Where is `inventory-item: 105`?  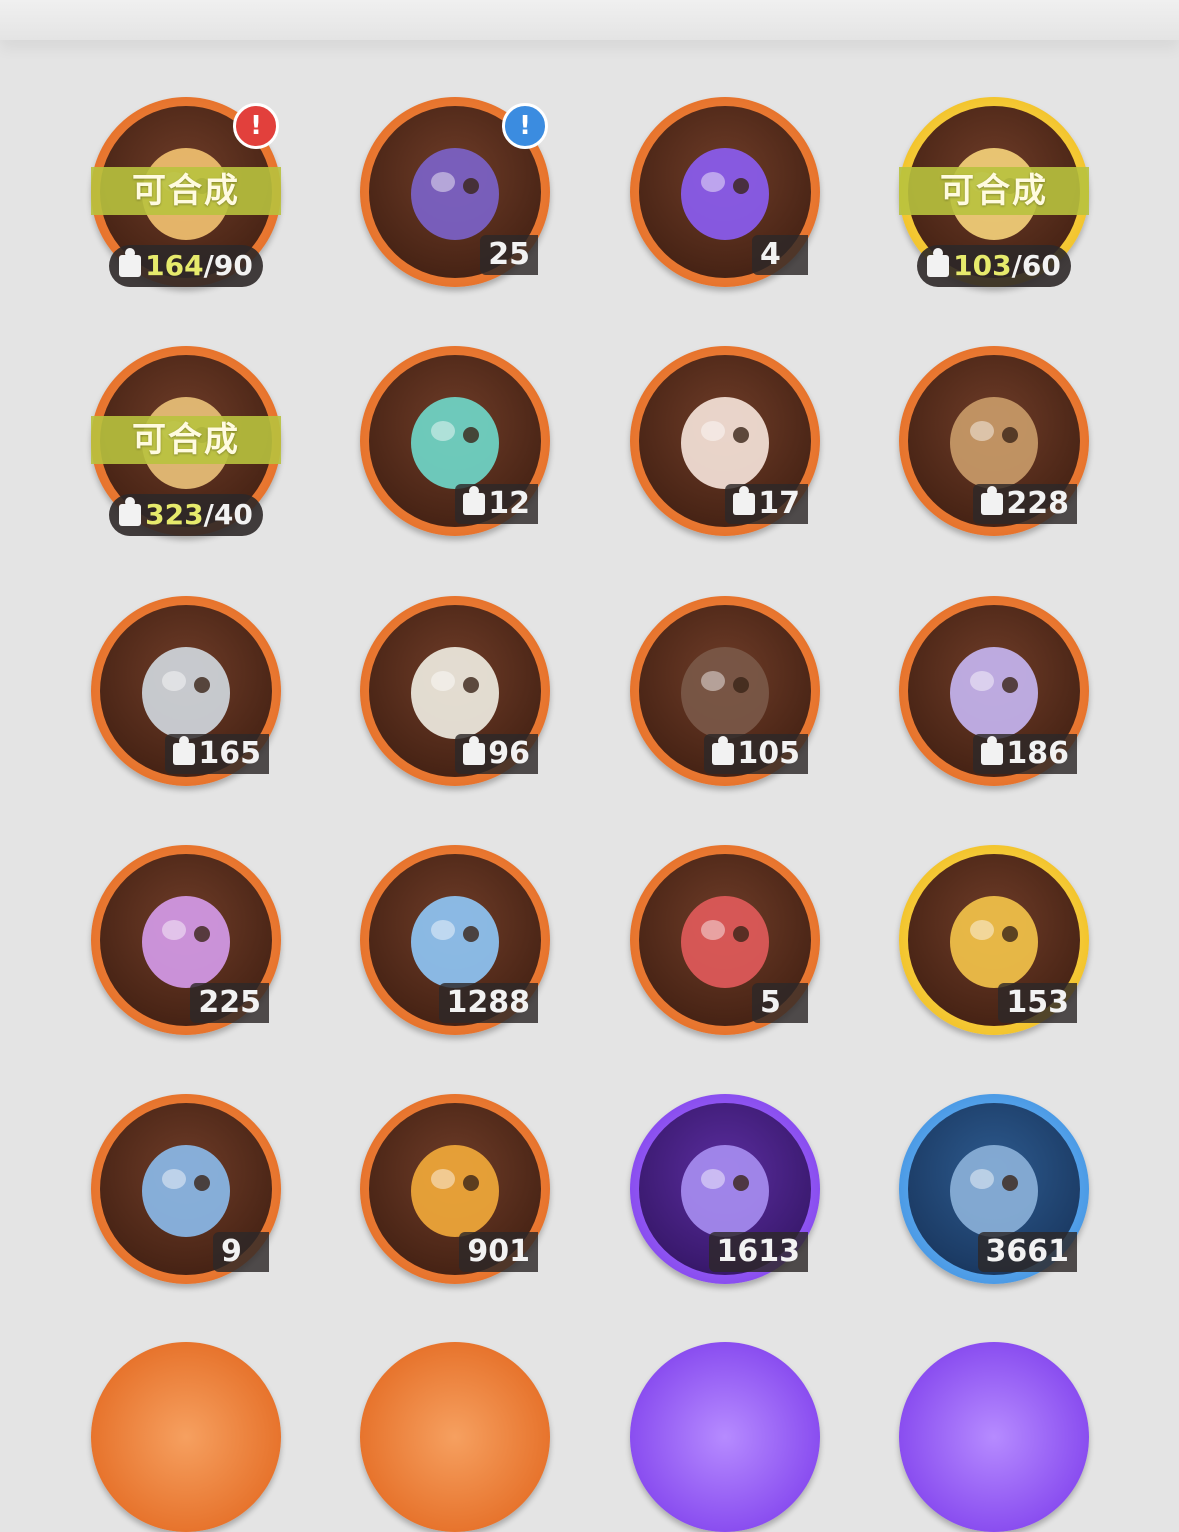
inventory-item: 105 is located at coordinates (725, 691).